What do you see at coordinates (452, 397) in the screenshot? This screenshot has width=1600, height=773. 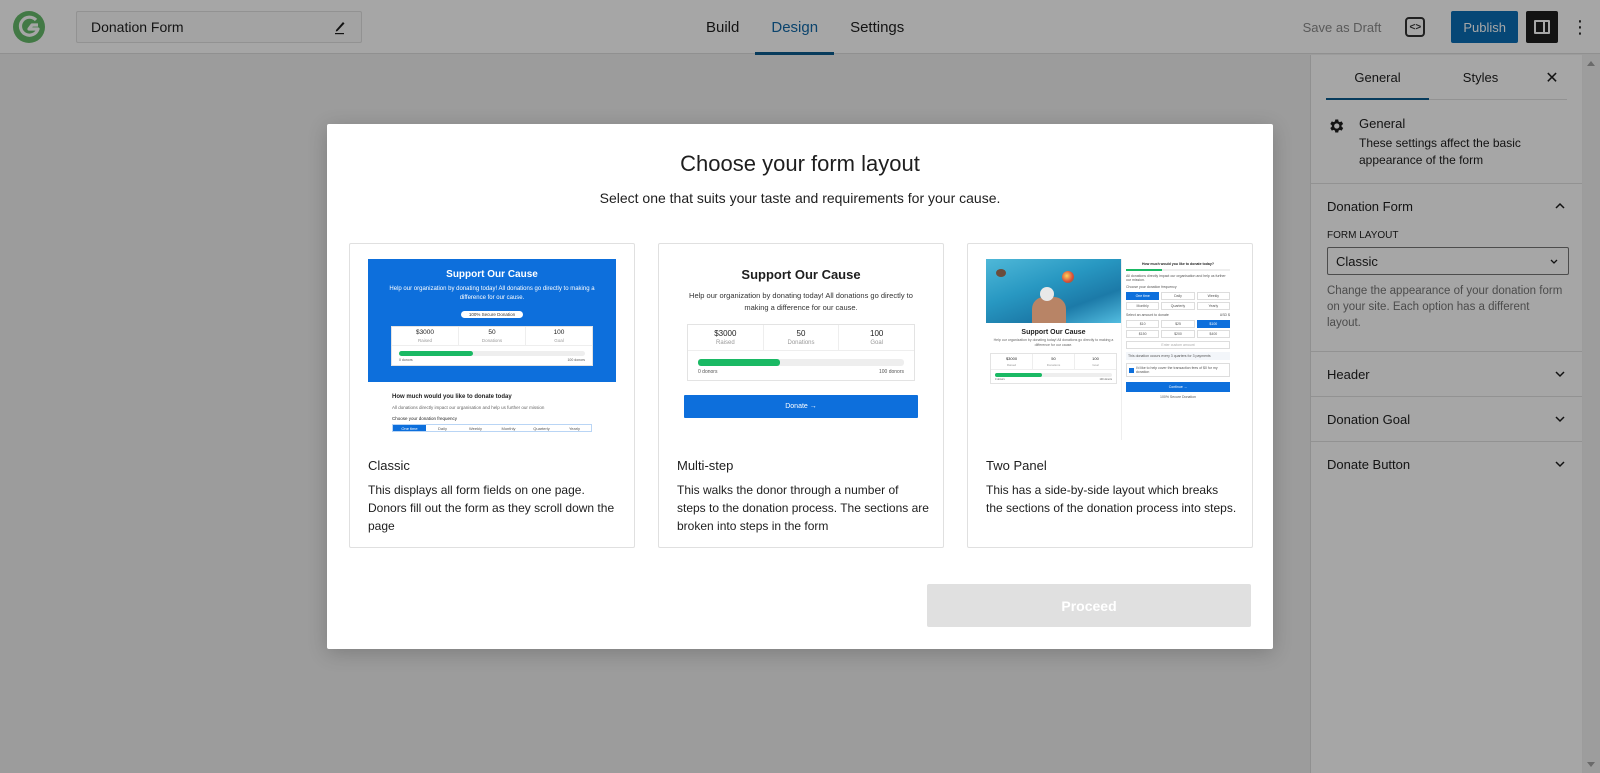 I see `preview-question: How much would you like to donate today` at bounding box center [452, 397].